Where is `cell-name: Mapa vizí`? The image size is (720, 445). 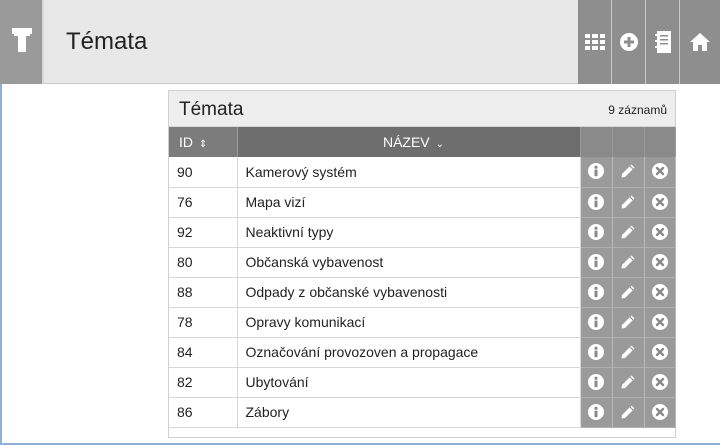 cell-name: Mapa vizí is located at coordinates (409, 202).